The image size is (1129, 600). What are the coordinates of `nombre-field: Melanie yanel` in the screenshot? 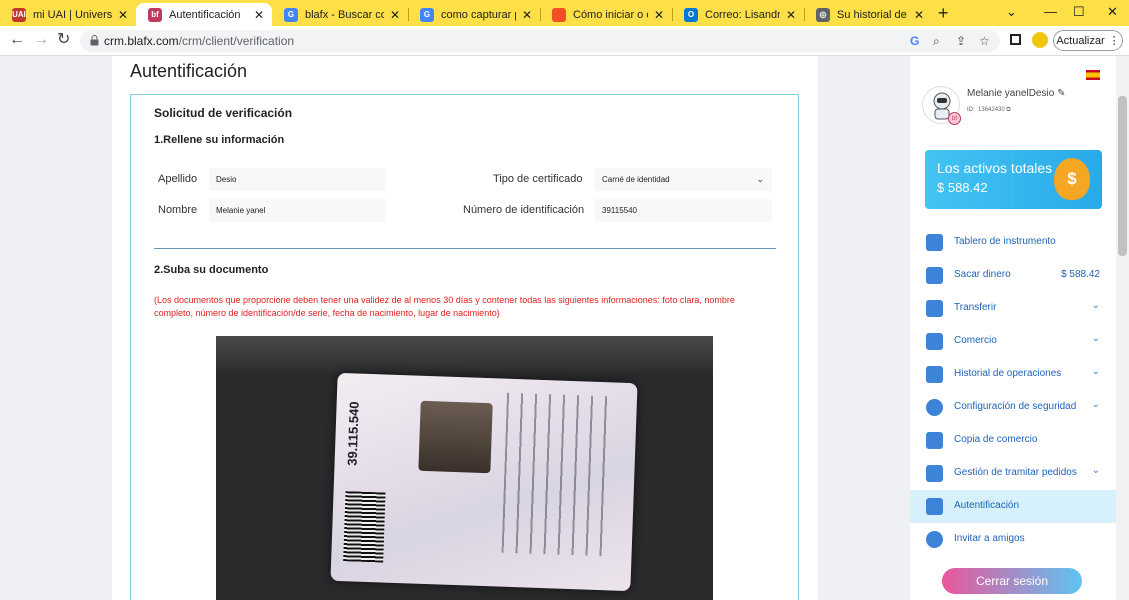 It's located at (297, 210).